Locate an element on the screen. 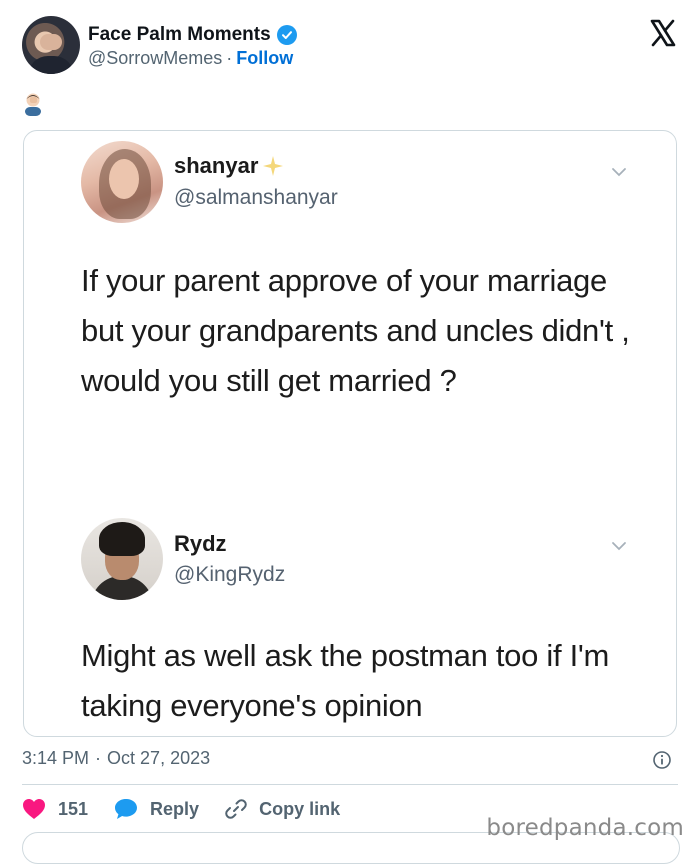 The image size is (700, 864). author-handle: @SorrowMemes is located at coordinates (155, 58).